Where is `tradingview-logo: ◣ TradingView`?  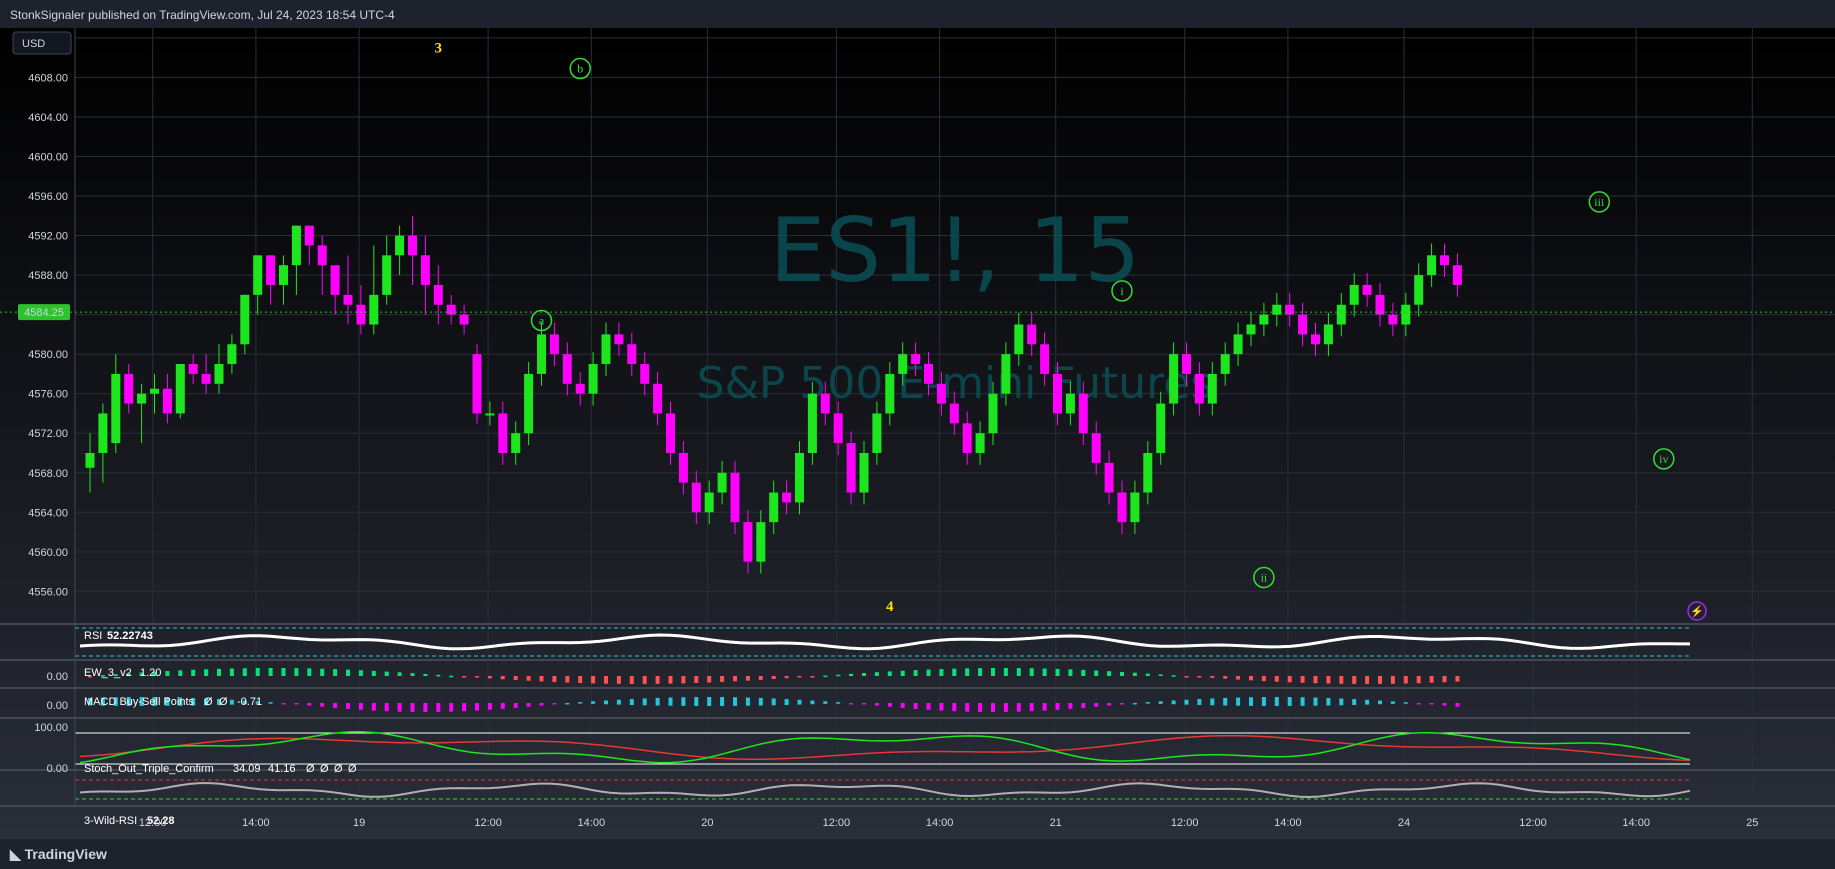 tradingview-logo: ◣ TradingView is located at coordinates (58, 854).